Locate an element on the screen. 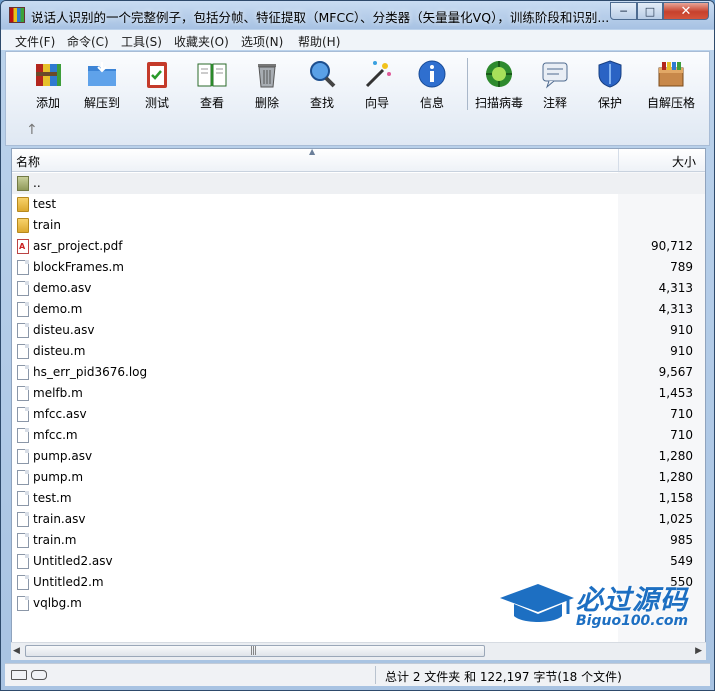 The height and width of the screenshot is (691, 715). add-button: 添加 is located at coordinates (48, 85).